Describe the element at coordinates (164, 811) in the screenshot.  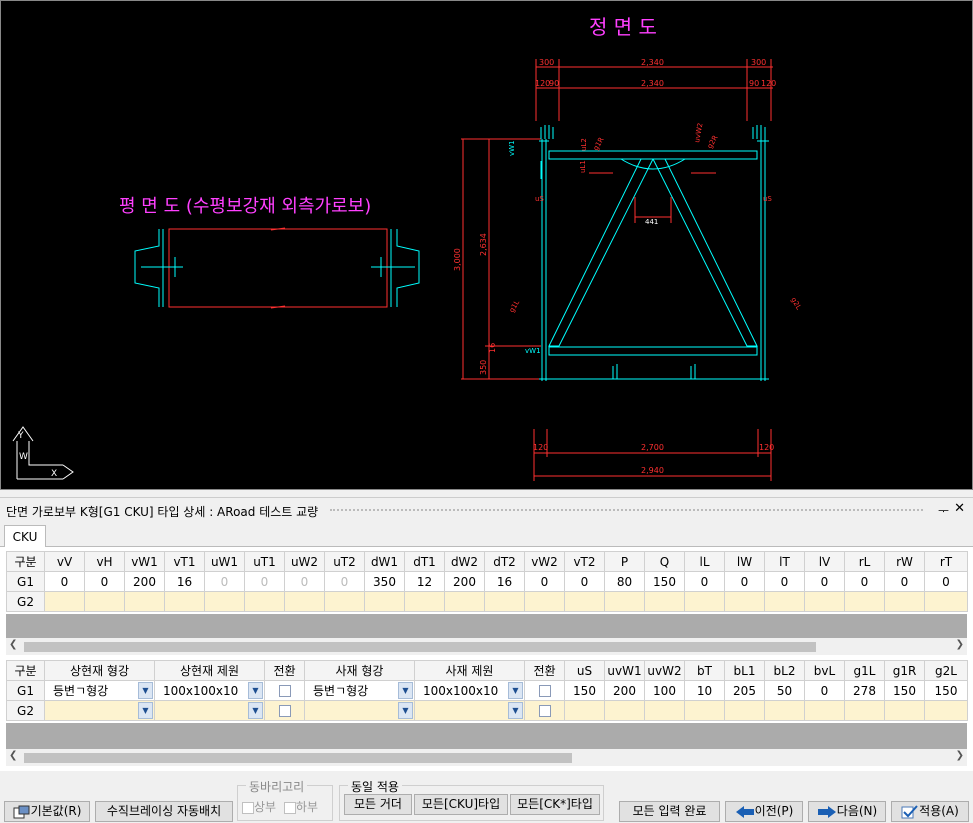
I see `auto-vertical-bracing-button: 수직브레이싱 자동배치` at that location.